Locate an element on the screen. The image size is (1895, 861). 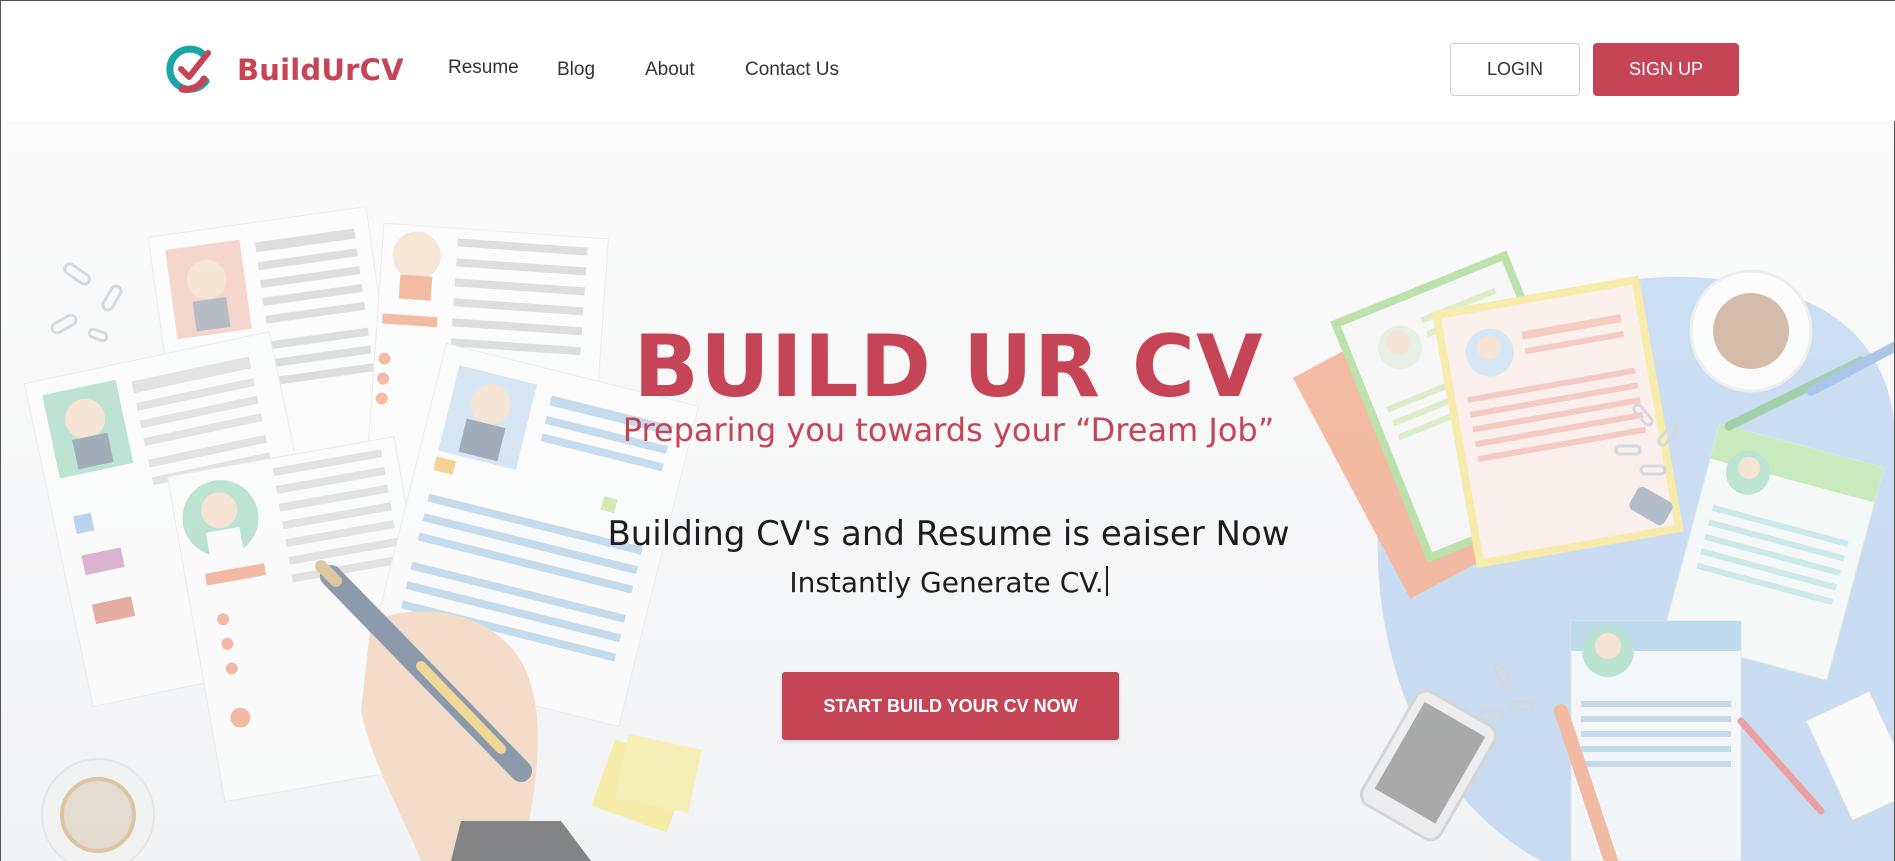
start-build-cv-button: START BUILD YOUR CV NOW is located at coordinates (950, 706).